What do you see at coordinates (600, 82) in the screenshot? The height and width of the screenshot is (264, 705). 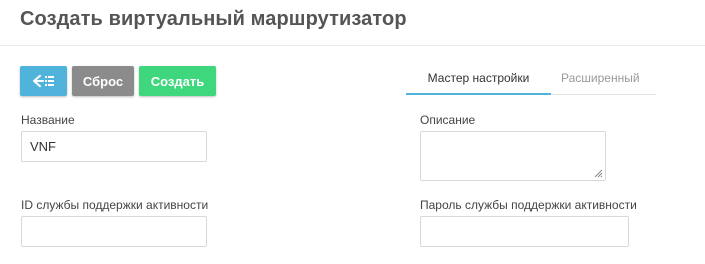 I see `tab-advanced: Расширенный` at bounding box center [600, 82].